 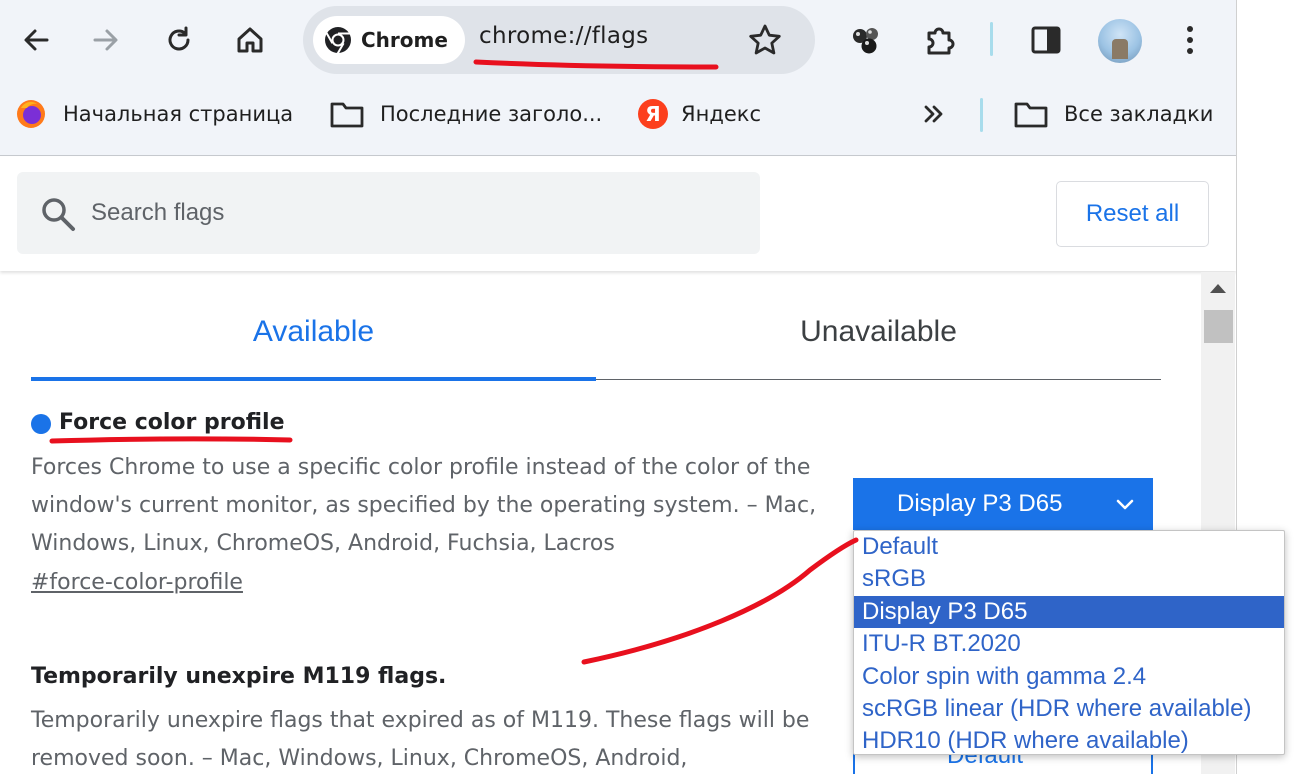 I want to click on dropdown-option: ITU-R BT.2020, so click(x=1069, y=644).